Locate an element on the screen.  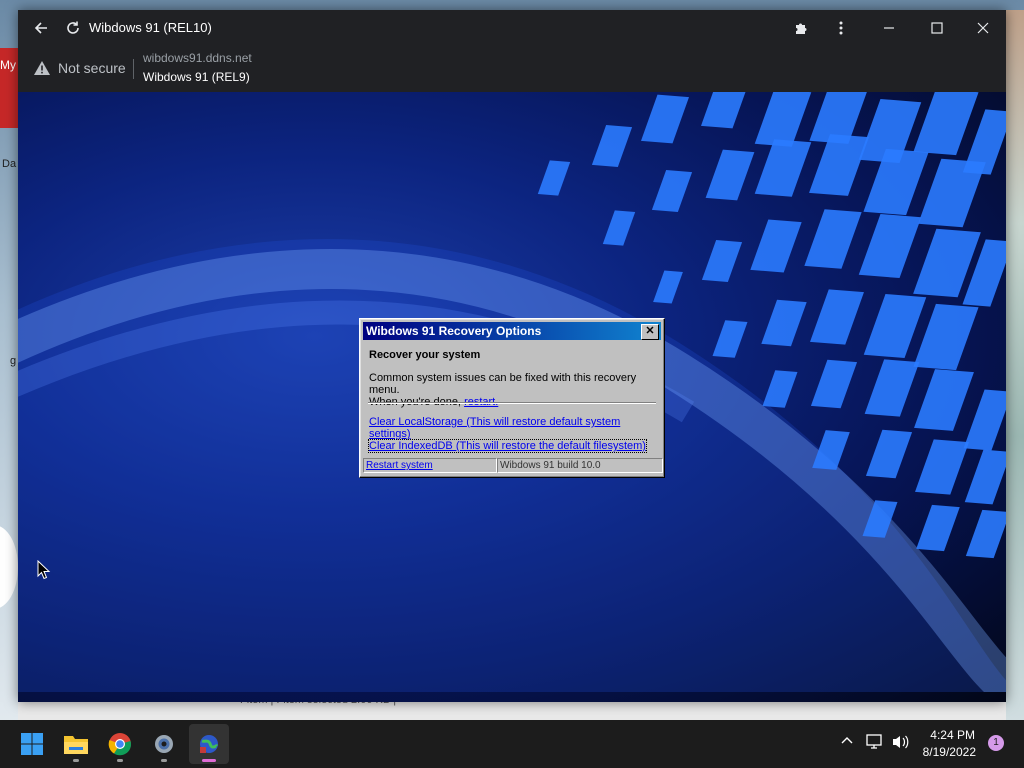
windows-start-icon is located at coordinates (32, 744).